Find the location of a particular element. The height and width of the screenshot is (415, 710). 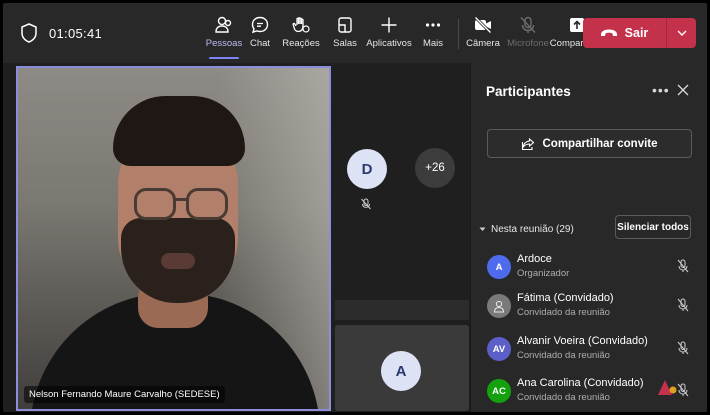

person-icon is located at coordinates (499, 306).